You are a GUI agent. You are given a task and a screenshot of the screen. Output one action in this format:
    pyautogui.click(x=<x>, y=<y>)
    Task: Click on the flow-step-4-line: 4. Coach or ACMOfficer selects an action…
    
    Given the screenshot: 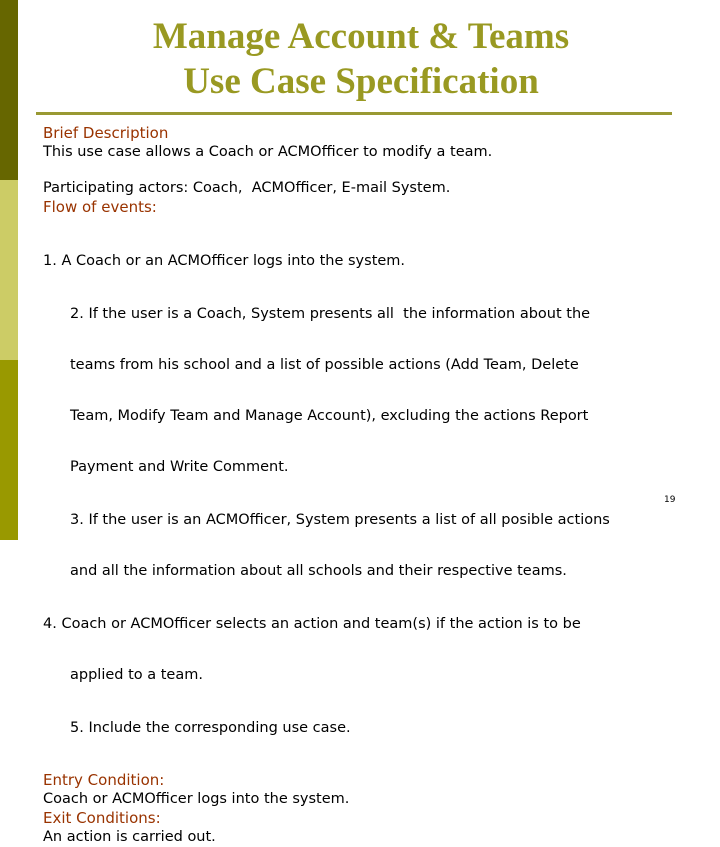 What is the action you would take?
    pyautogui.click(x=312, y=624)
    